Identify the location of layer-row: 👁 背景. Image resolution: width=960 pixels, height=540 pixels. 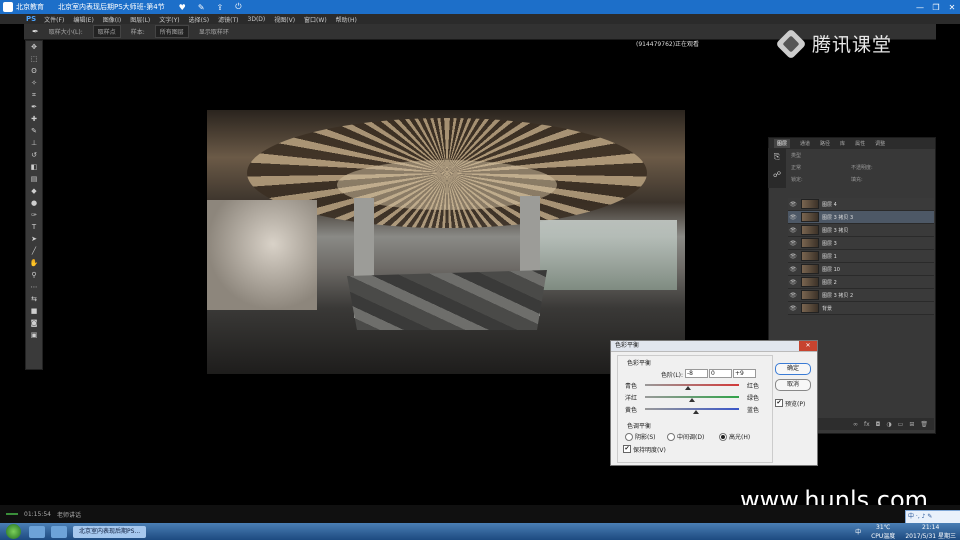
(861, 308).